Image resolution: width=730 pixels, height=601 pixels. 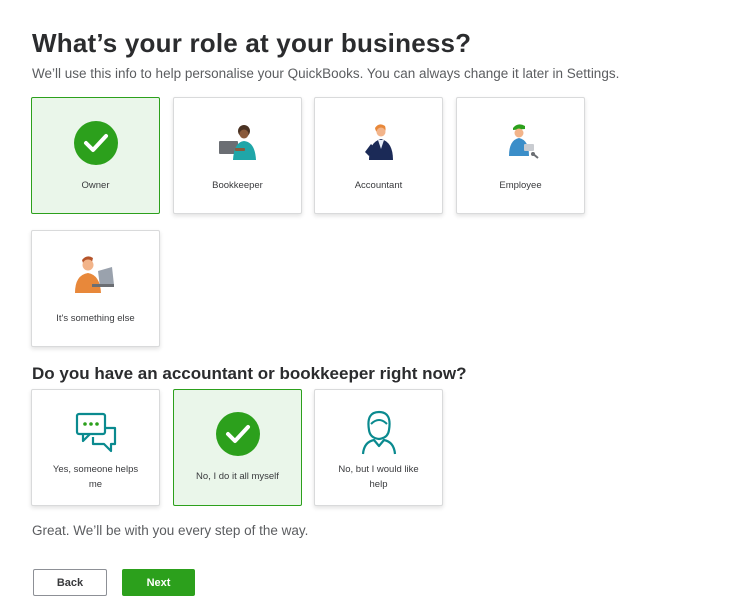 I want to click on role-card-employee: Employee, so click(x=520, y=155).